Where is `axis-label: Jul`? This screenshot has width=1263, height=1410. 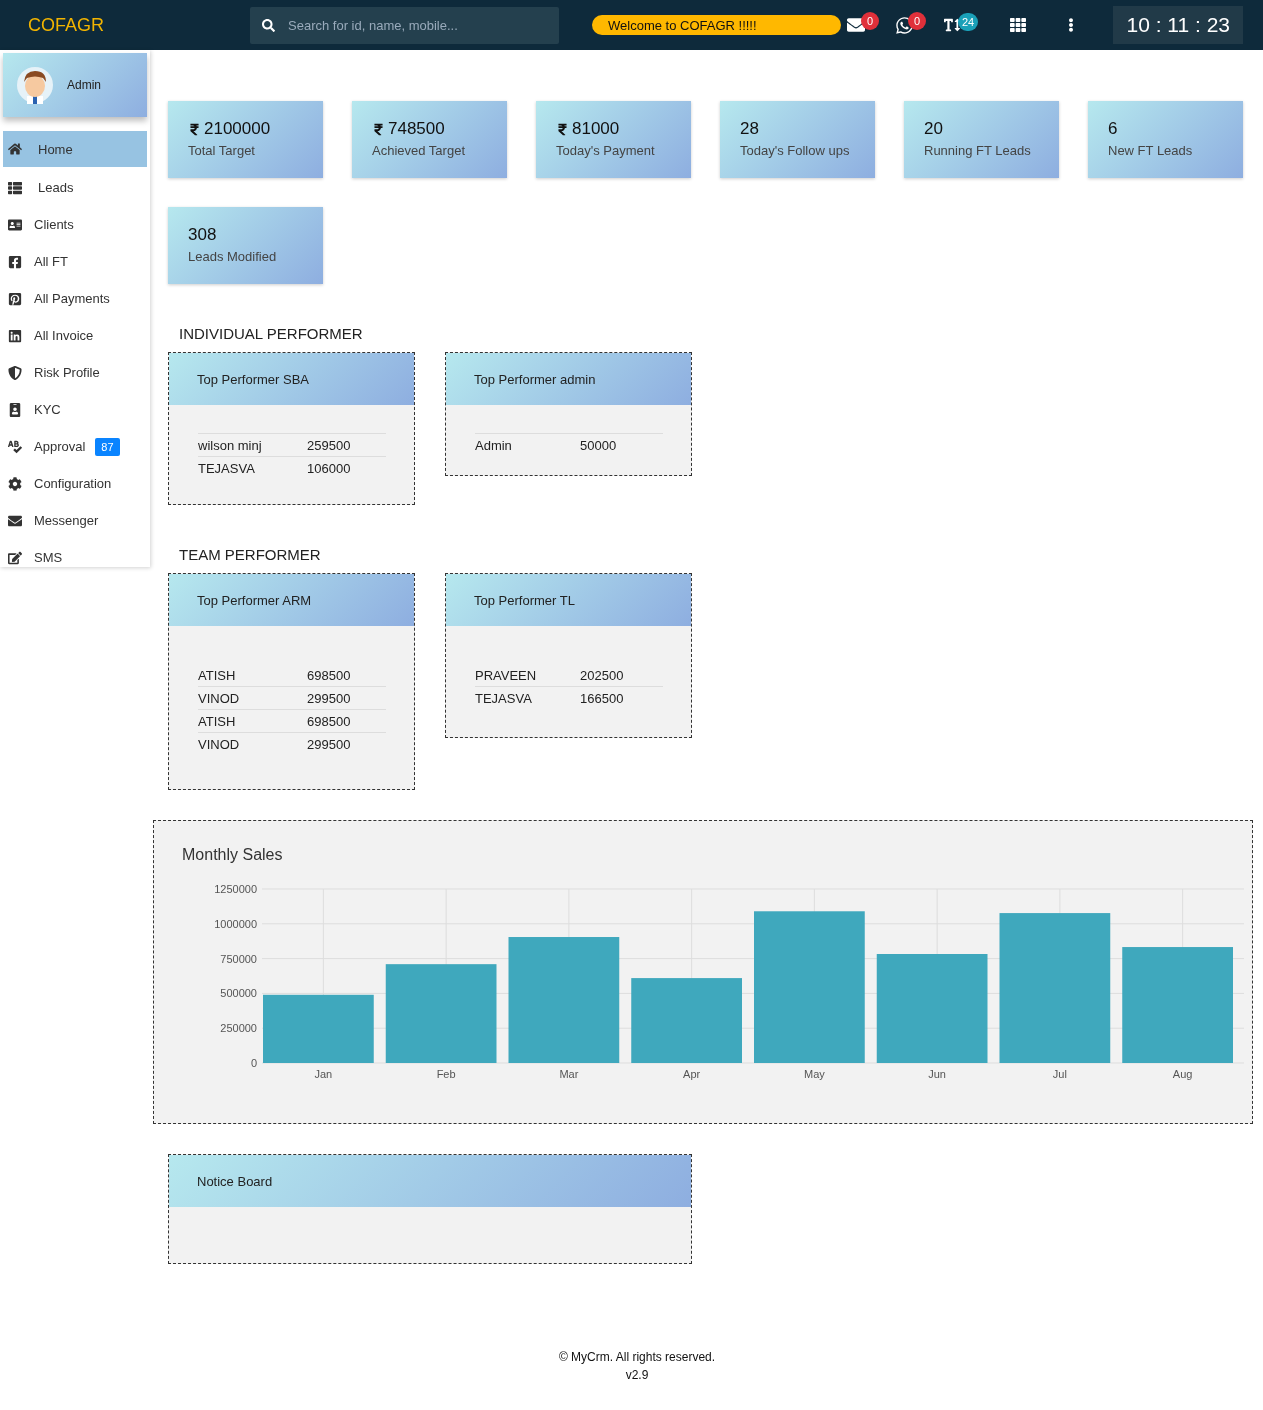
axis-label: Jul is located at coordinates (1059, 1074).